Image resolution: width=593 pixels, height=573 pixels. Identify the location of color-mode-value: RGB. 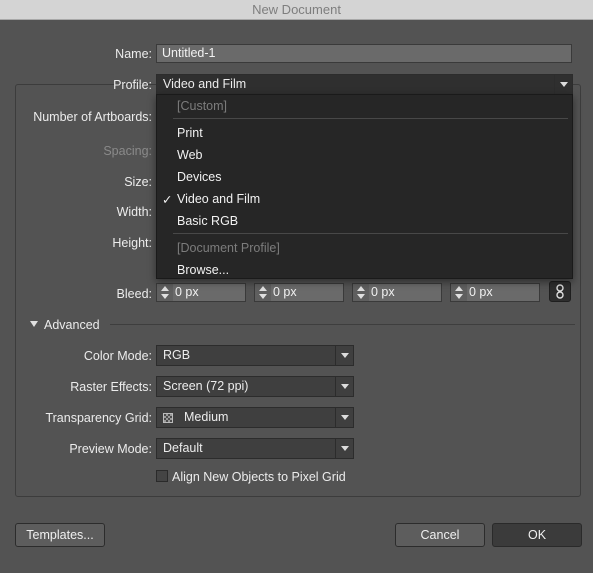
(177, 355).